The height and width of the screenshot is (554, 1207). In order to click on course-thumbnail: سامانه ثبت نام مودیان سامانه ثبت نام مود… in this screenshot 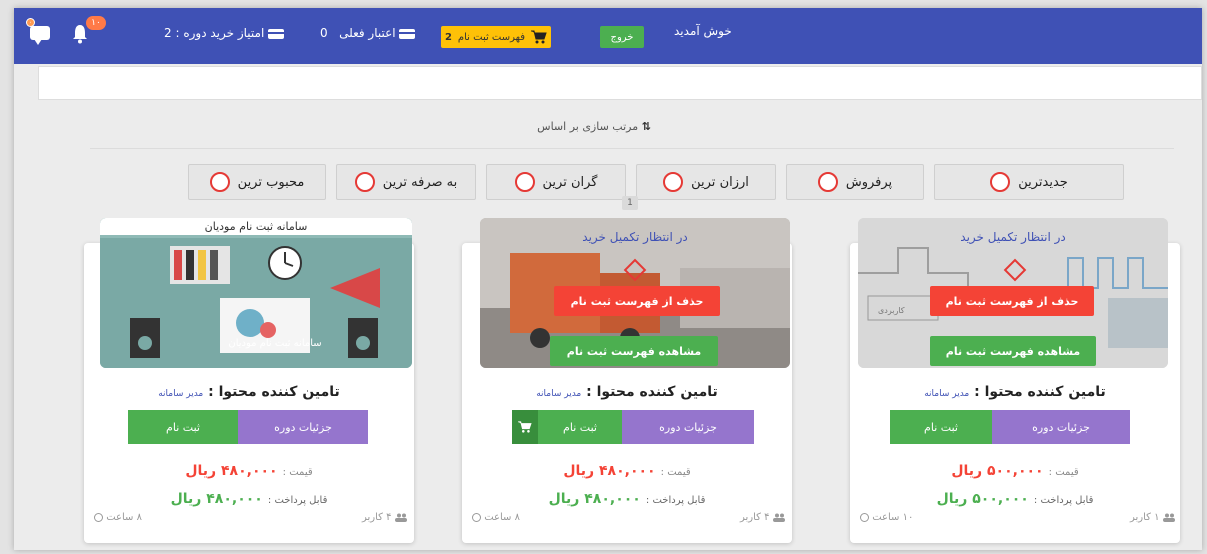, I will do `click(256, 293)`.